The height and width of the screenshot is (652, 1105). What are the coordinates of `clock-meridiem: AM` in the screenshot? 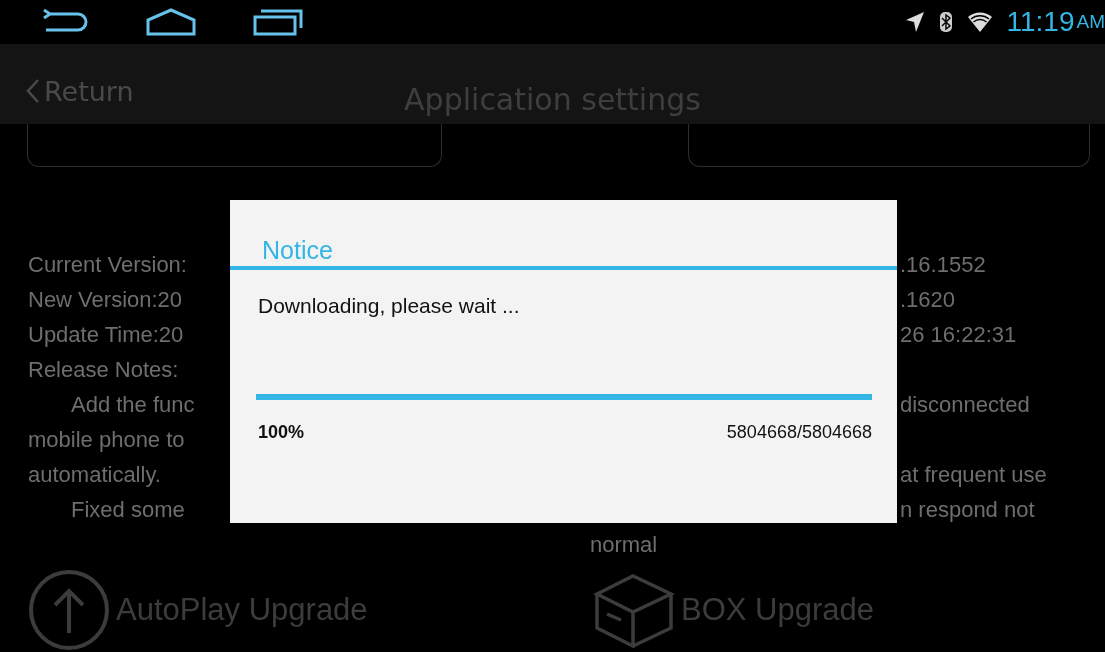 It's located at (1090, 22).